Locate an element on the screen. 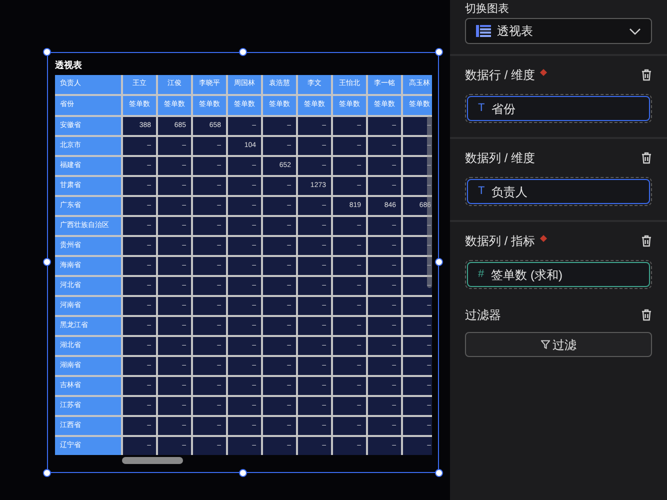 This screenshot has width=667, height=500. filter-icon is located at coordinates (545, 344).